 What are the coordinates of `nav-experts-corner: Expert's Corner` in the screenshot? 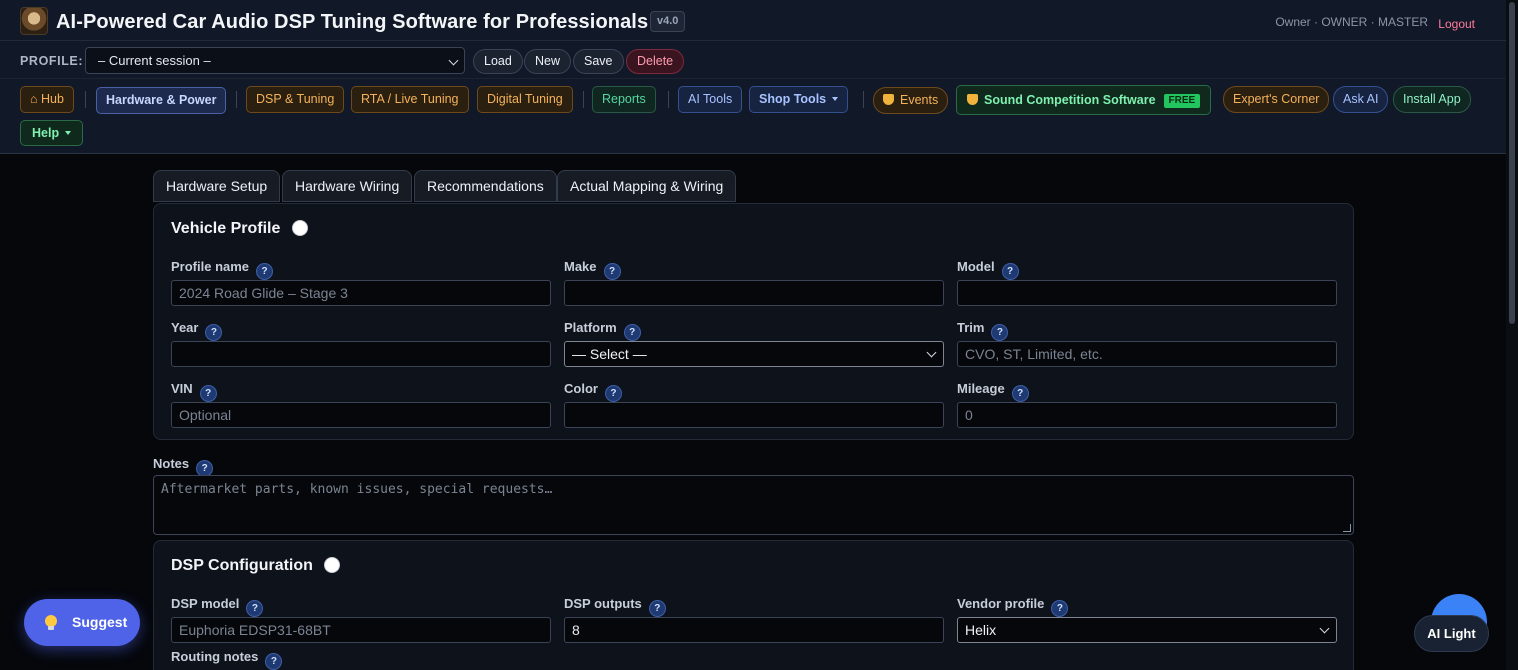 It's located at (1276, 99).